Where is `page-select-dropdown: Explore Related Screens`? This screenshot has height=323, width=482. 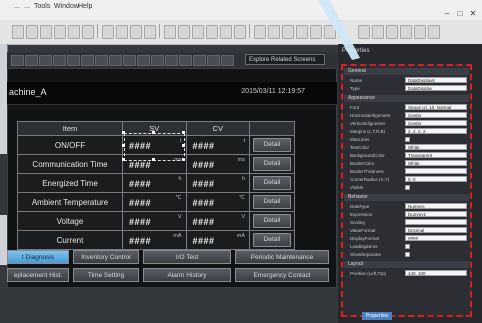
page-select-dropdown: Explore Related Screens is located at coordinates (285, 59).